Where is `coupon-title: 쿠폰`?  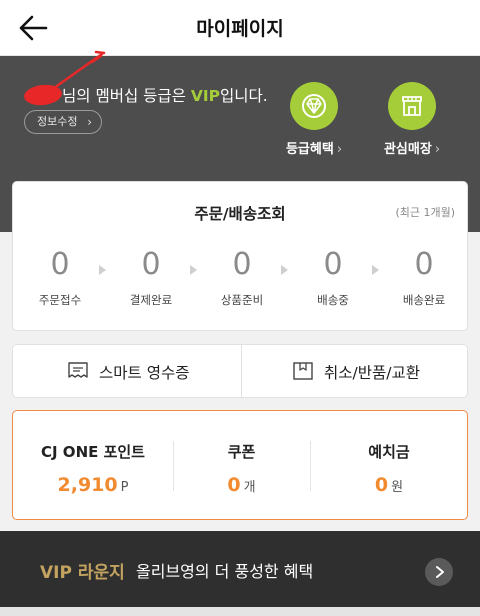 coupon-title: 쿠폰 is located at coordinates (241, 452).